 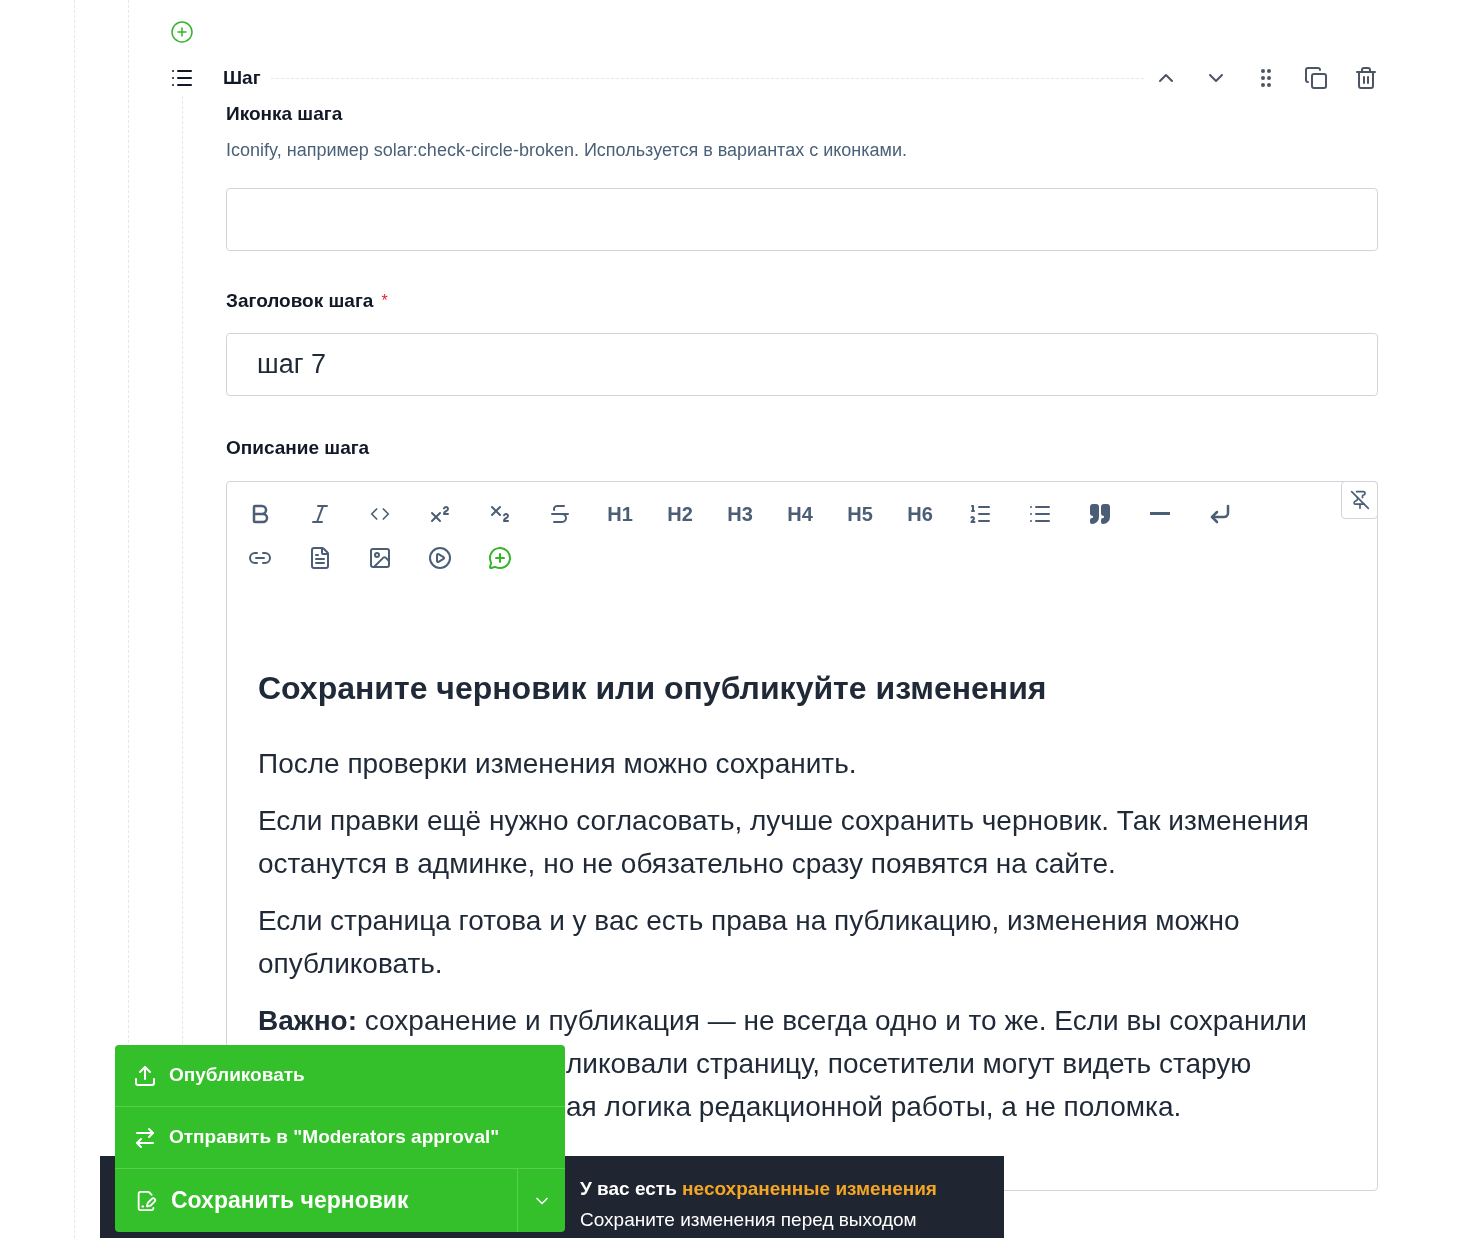 I want to click on editor-heading: Сохраните черновик или опубликуйте изменения, so click(x=653, y=688).